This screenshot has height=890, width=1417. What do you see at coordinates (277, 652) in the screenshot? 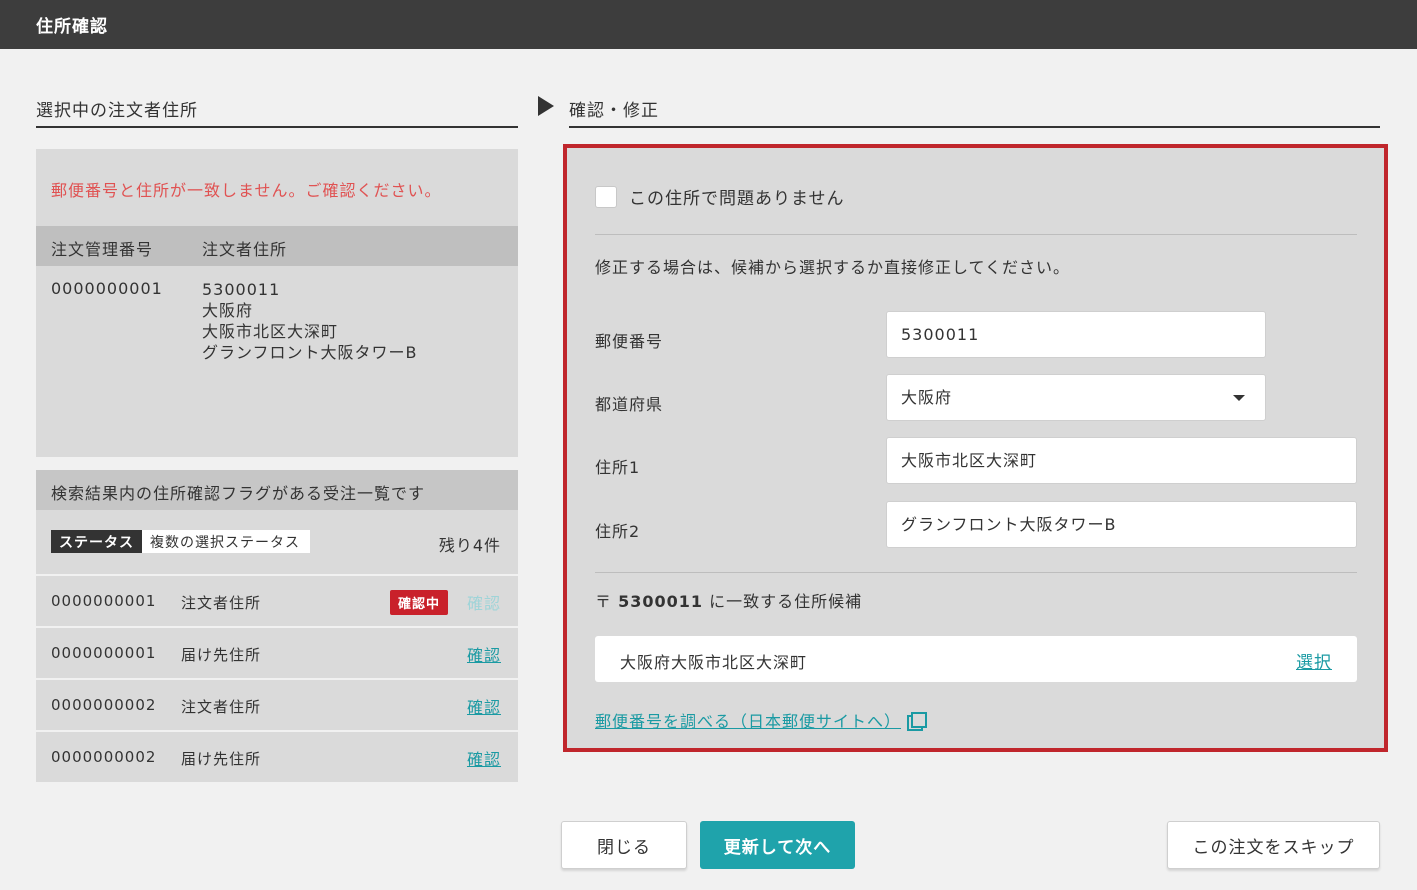
I see `list-item: 0000000001 届け先住所 確認` at bounding box center [277, 652].